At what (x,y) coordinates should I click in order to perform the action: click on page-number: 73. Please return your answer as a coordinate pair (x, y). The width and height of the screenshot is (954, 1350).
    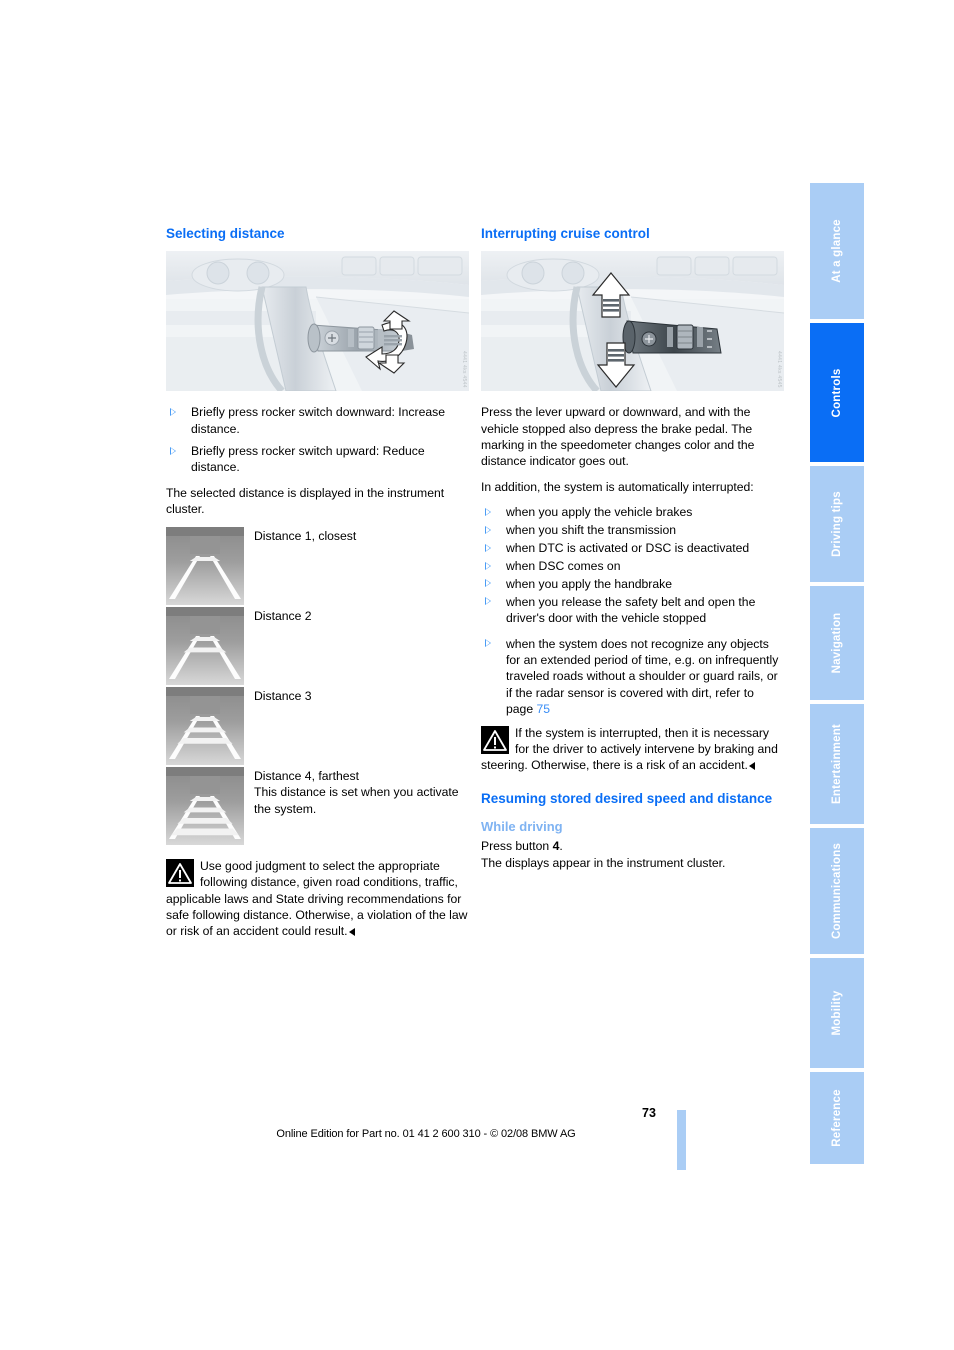
    Looking at the image, I should click on (649, 1113).